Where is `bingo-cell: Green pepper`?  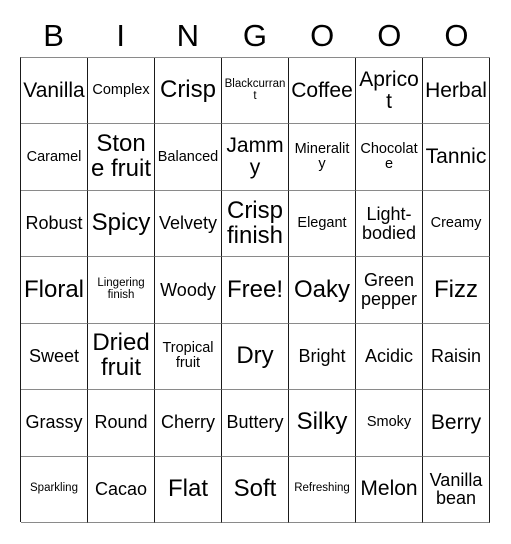
bingo-cell: Green pepper is located at coordinates (389, 290).